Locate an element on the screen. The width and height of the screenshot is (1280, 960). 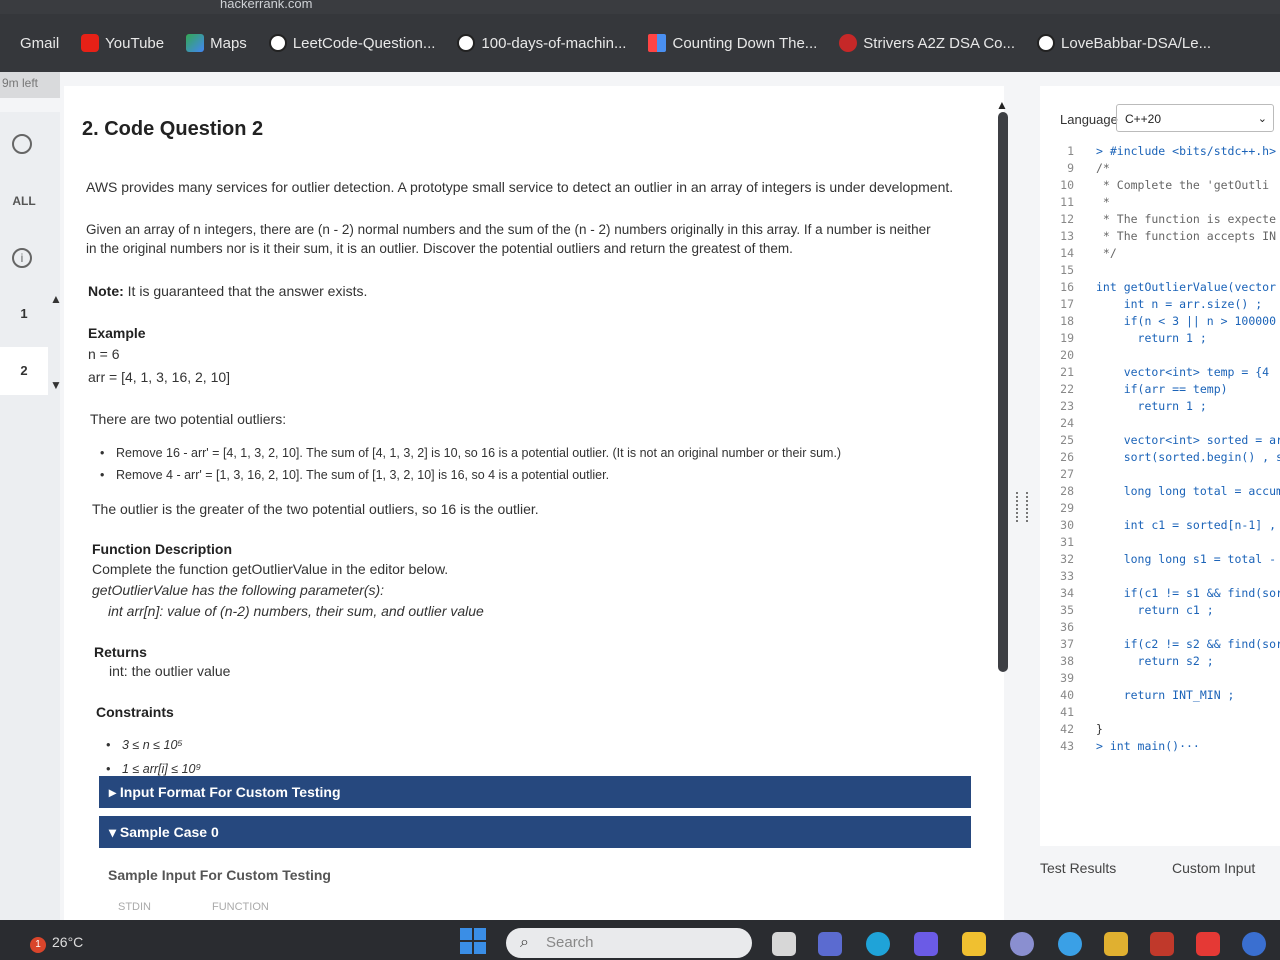
code-line: 32 long long s1 = total - is located at coordinates (1160, 560).